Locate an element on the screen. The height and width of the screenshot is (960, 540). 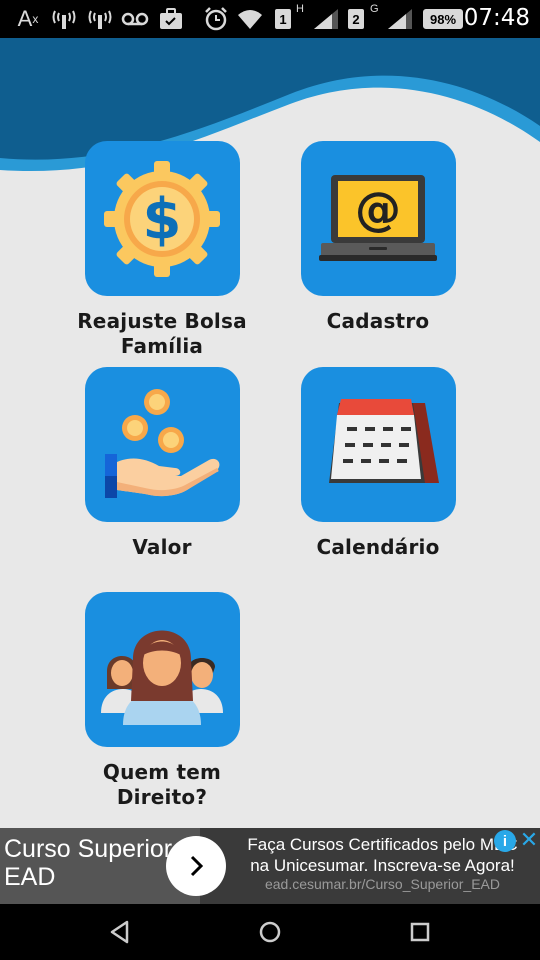
navigation-bar is located at coordinates (270, 932).